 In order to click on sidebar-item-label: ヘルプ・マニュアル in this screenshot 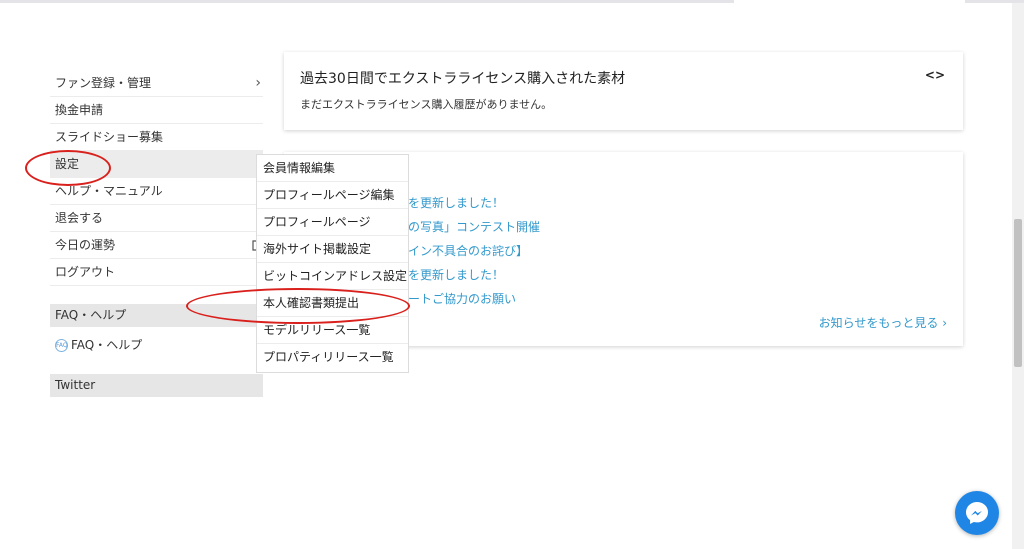, I will do `click(109, 191)`.